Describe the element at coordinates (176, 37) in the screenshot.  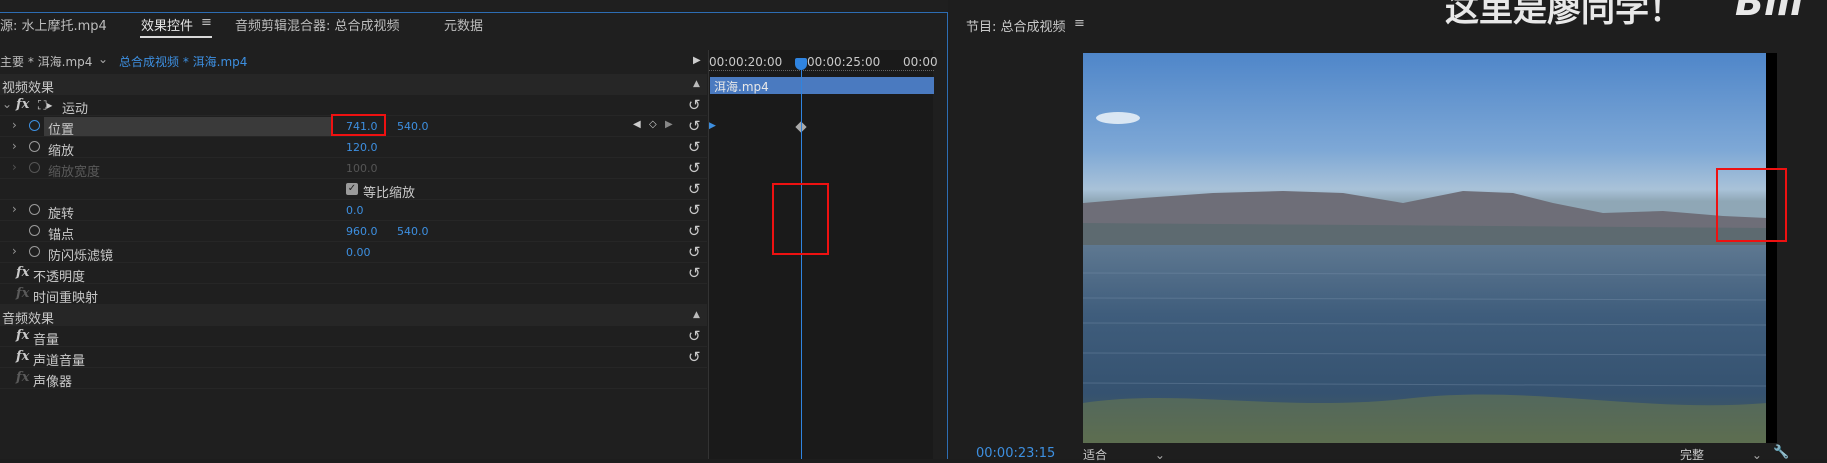
I see `active-tab-underline` at that location.